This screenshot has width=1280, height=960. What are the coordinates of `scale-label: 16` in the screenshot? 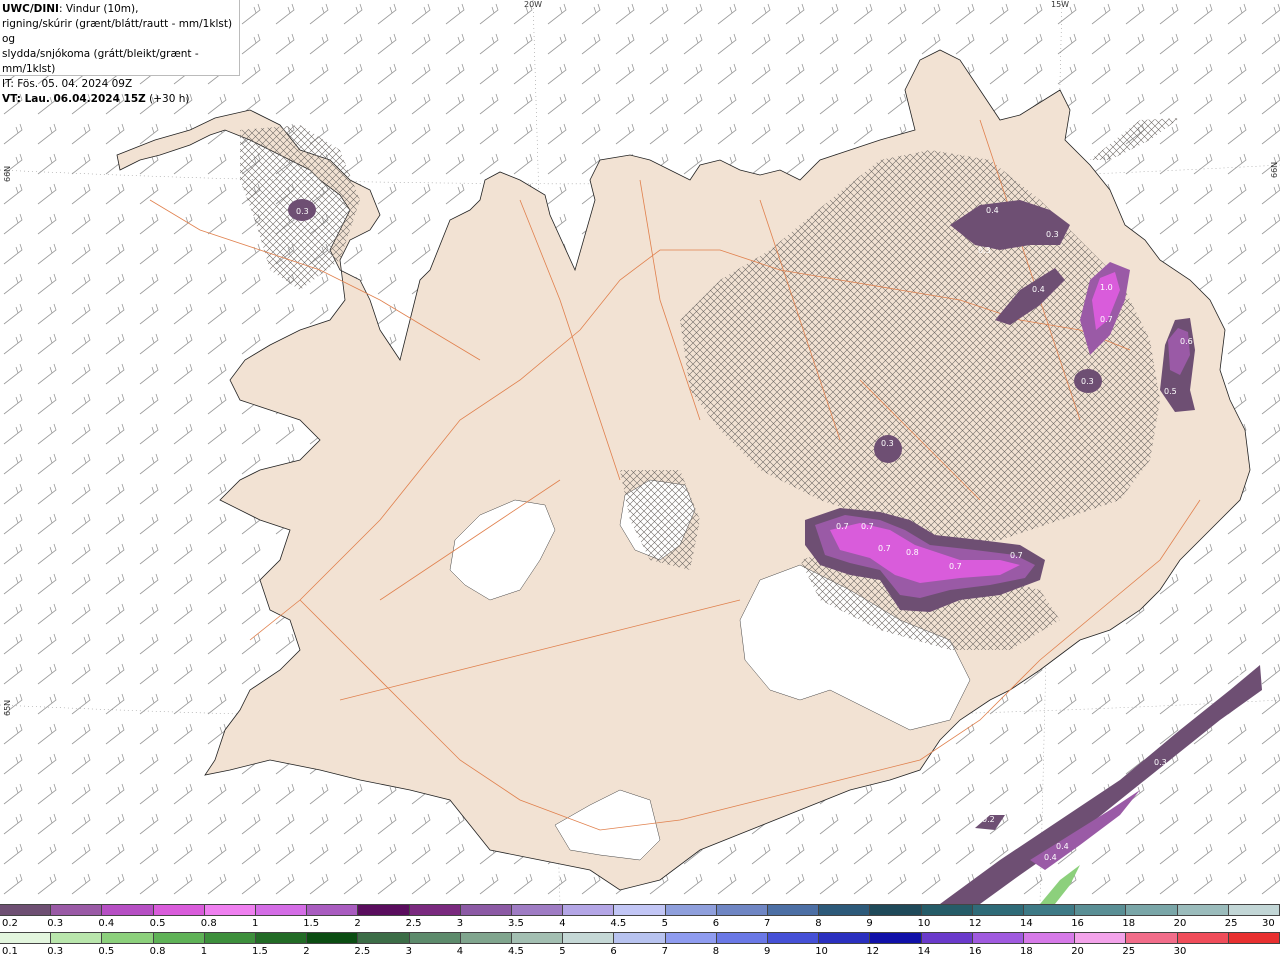 It's located at (1077, 923).